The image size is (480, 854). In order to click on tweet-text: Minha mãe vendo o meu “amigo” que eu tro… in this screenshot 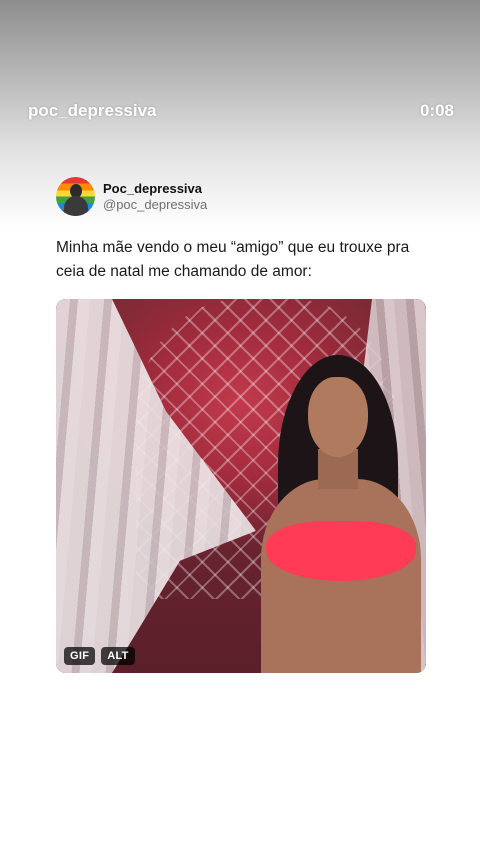, I will do `click(233, 259)`.